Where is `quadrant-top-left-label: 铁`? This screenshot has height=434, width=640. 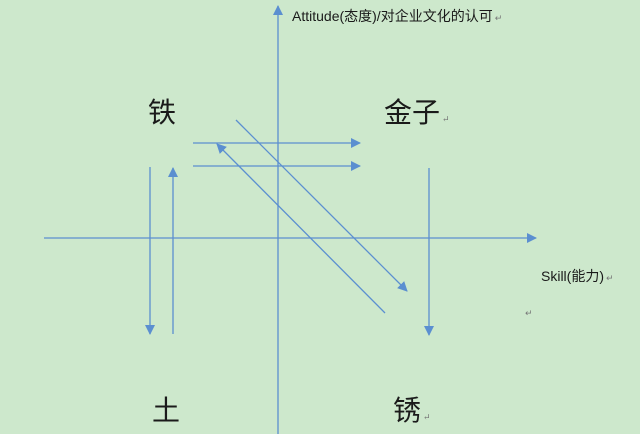 quadrant-top-left-label: 铁 is located at coordinates (162, 111).